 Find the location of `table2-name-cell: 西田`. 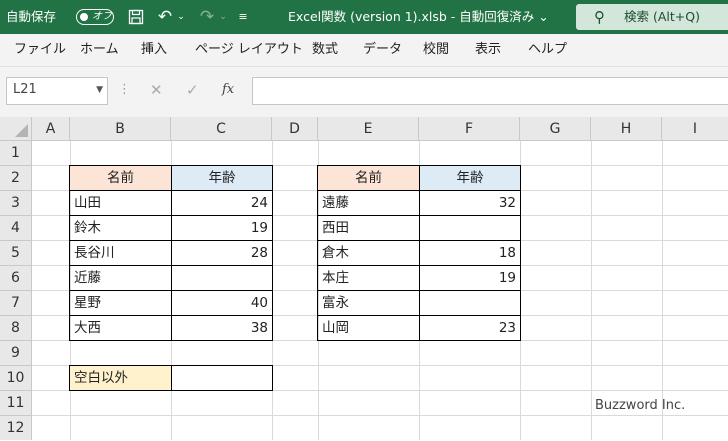

table2-name-cell: 西田 is located at coordinates (368, 228).